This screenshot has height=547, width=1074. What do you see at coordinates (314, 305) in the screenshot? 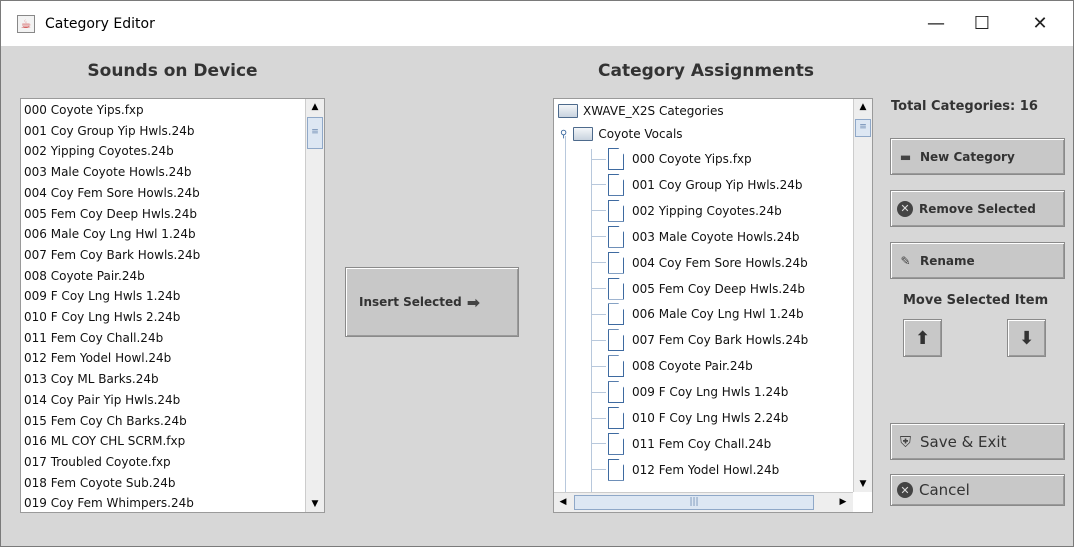
I see `sounds-scrollbar: ▲ ≡ ▼` at bounding box center [314, 305].